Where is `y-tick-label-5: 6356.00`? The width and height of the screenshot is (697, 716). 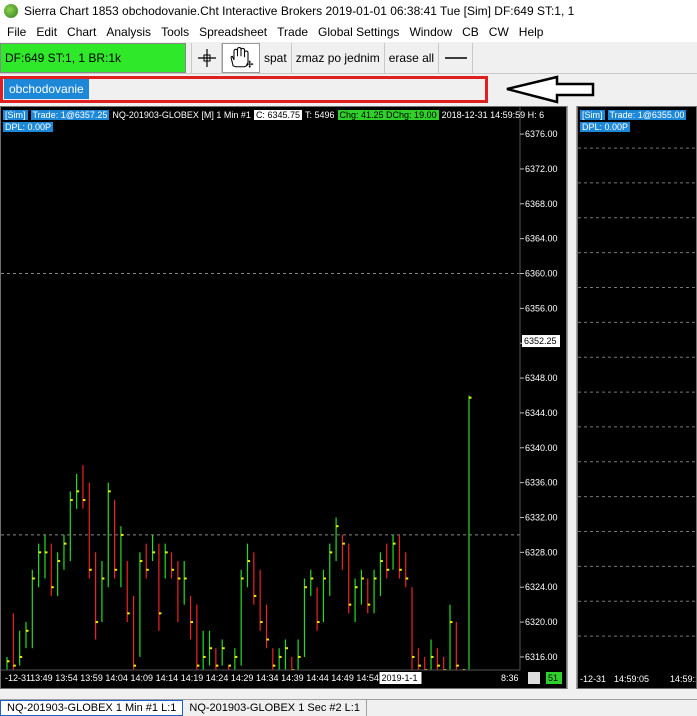 y-tick-label-5: 6356.00 is located at coordinates (541, 308).